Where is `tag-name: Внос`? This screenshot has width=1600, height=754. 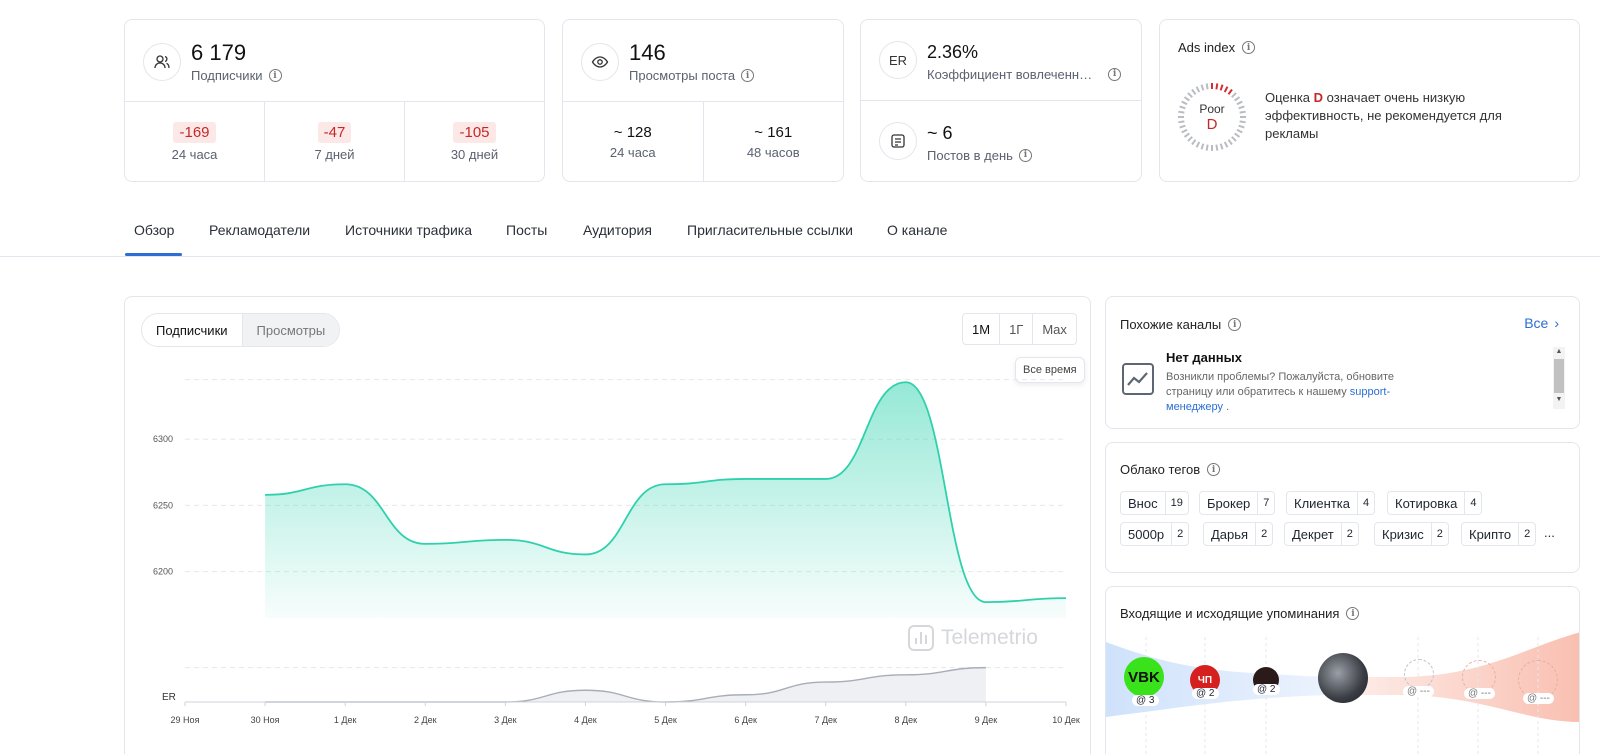
tag-name: Внос is located at coordinates (1143, 503).